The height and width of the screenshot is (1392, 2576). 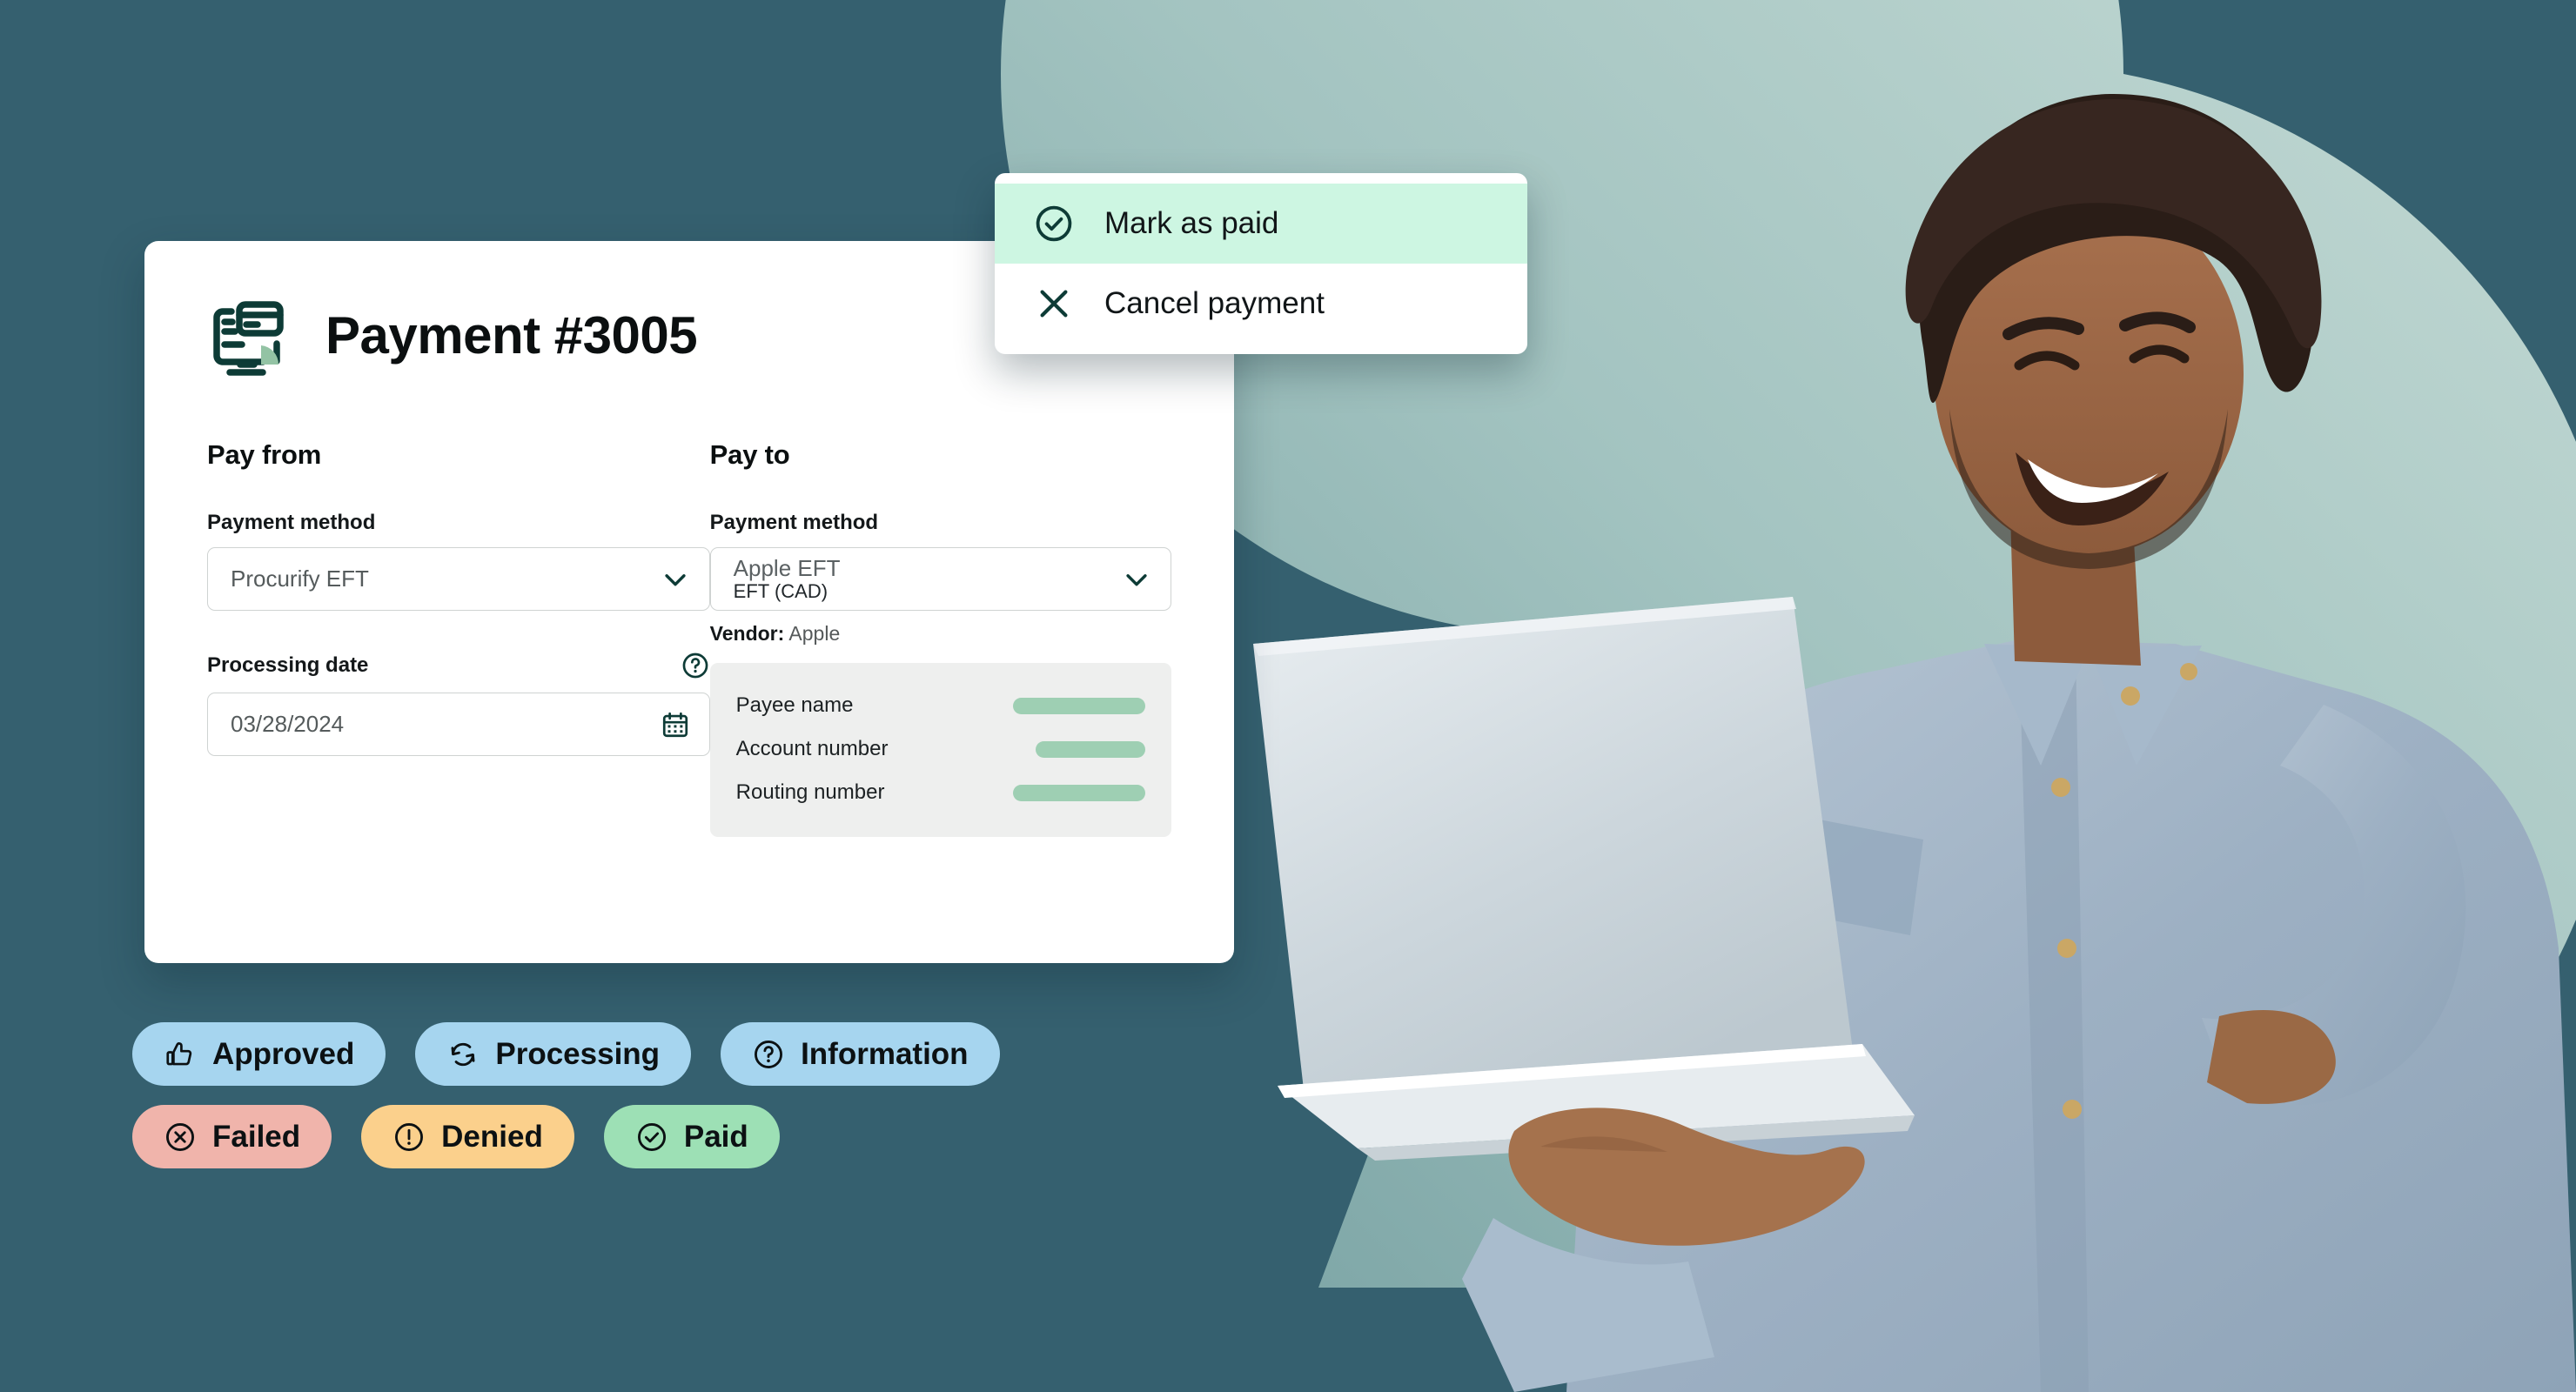 I want to click on status-badge-paid: Paid, so click(x=691, y=1136).